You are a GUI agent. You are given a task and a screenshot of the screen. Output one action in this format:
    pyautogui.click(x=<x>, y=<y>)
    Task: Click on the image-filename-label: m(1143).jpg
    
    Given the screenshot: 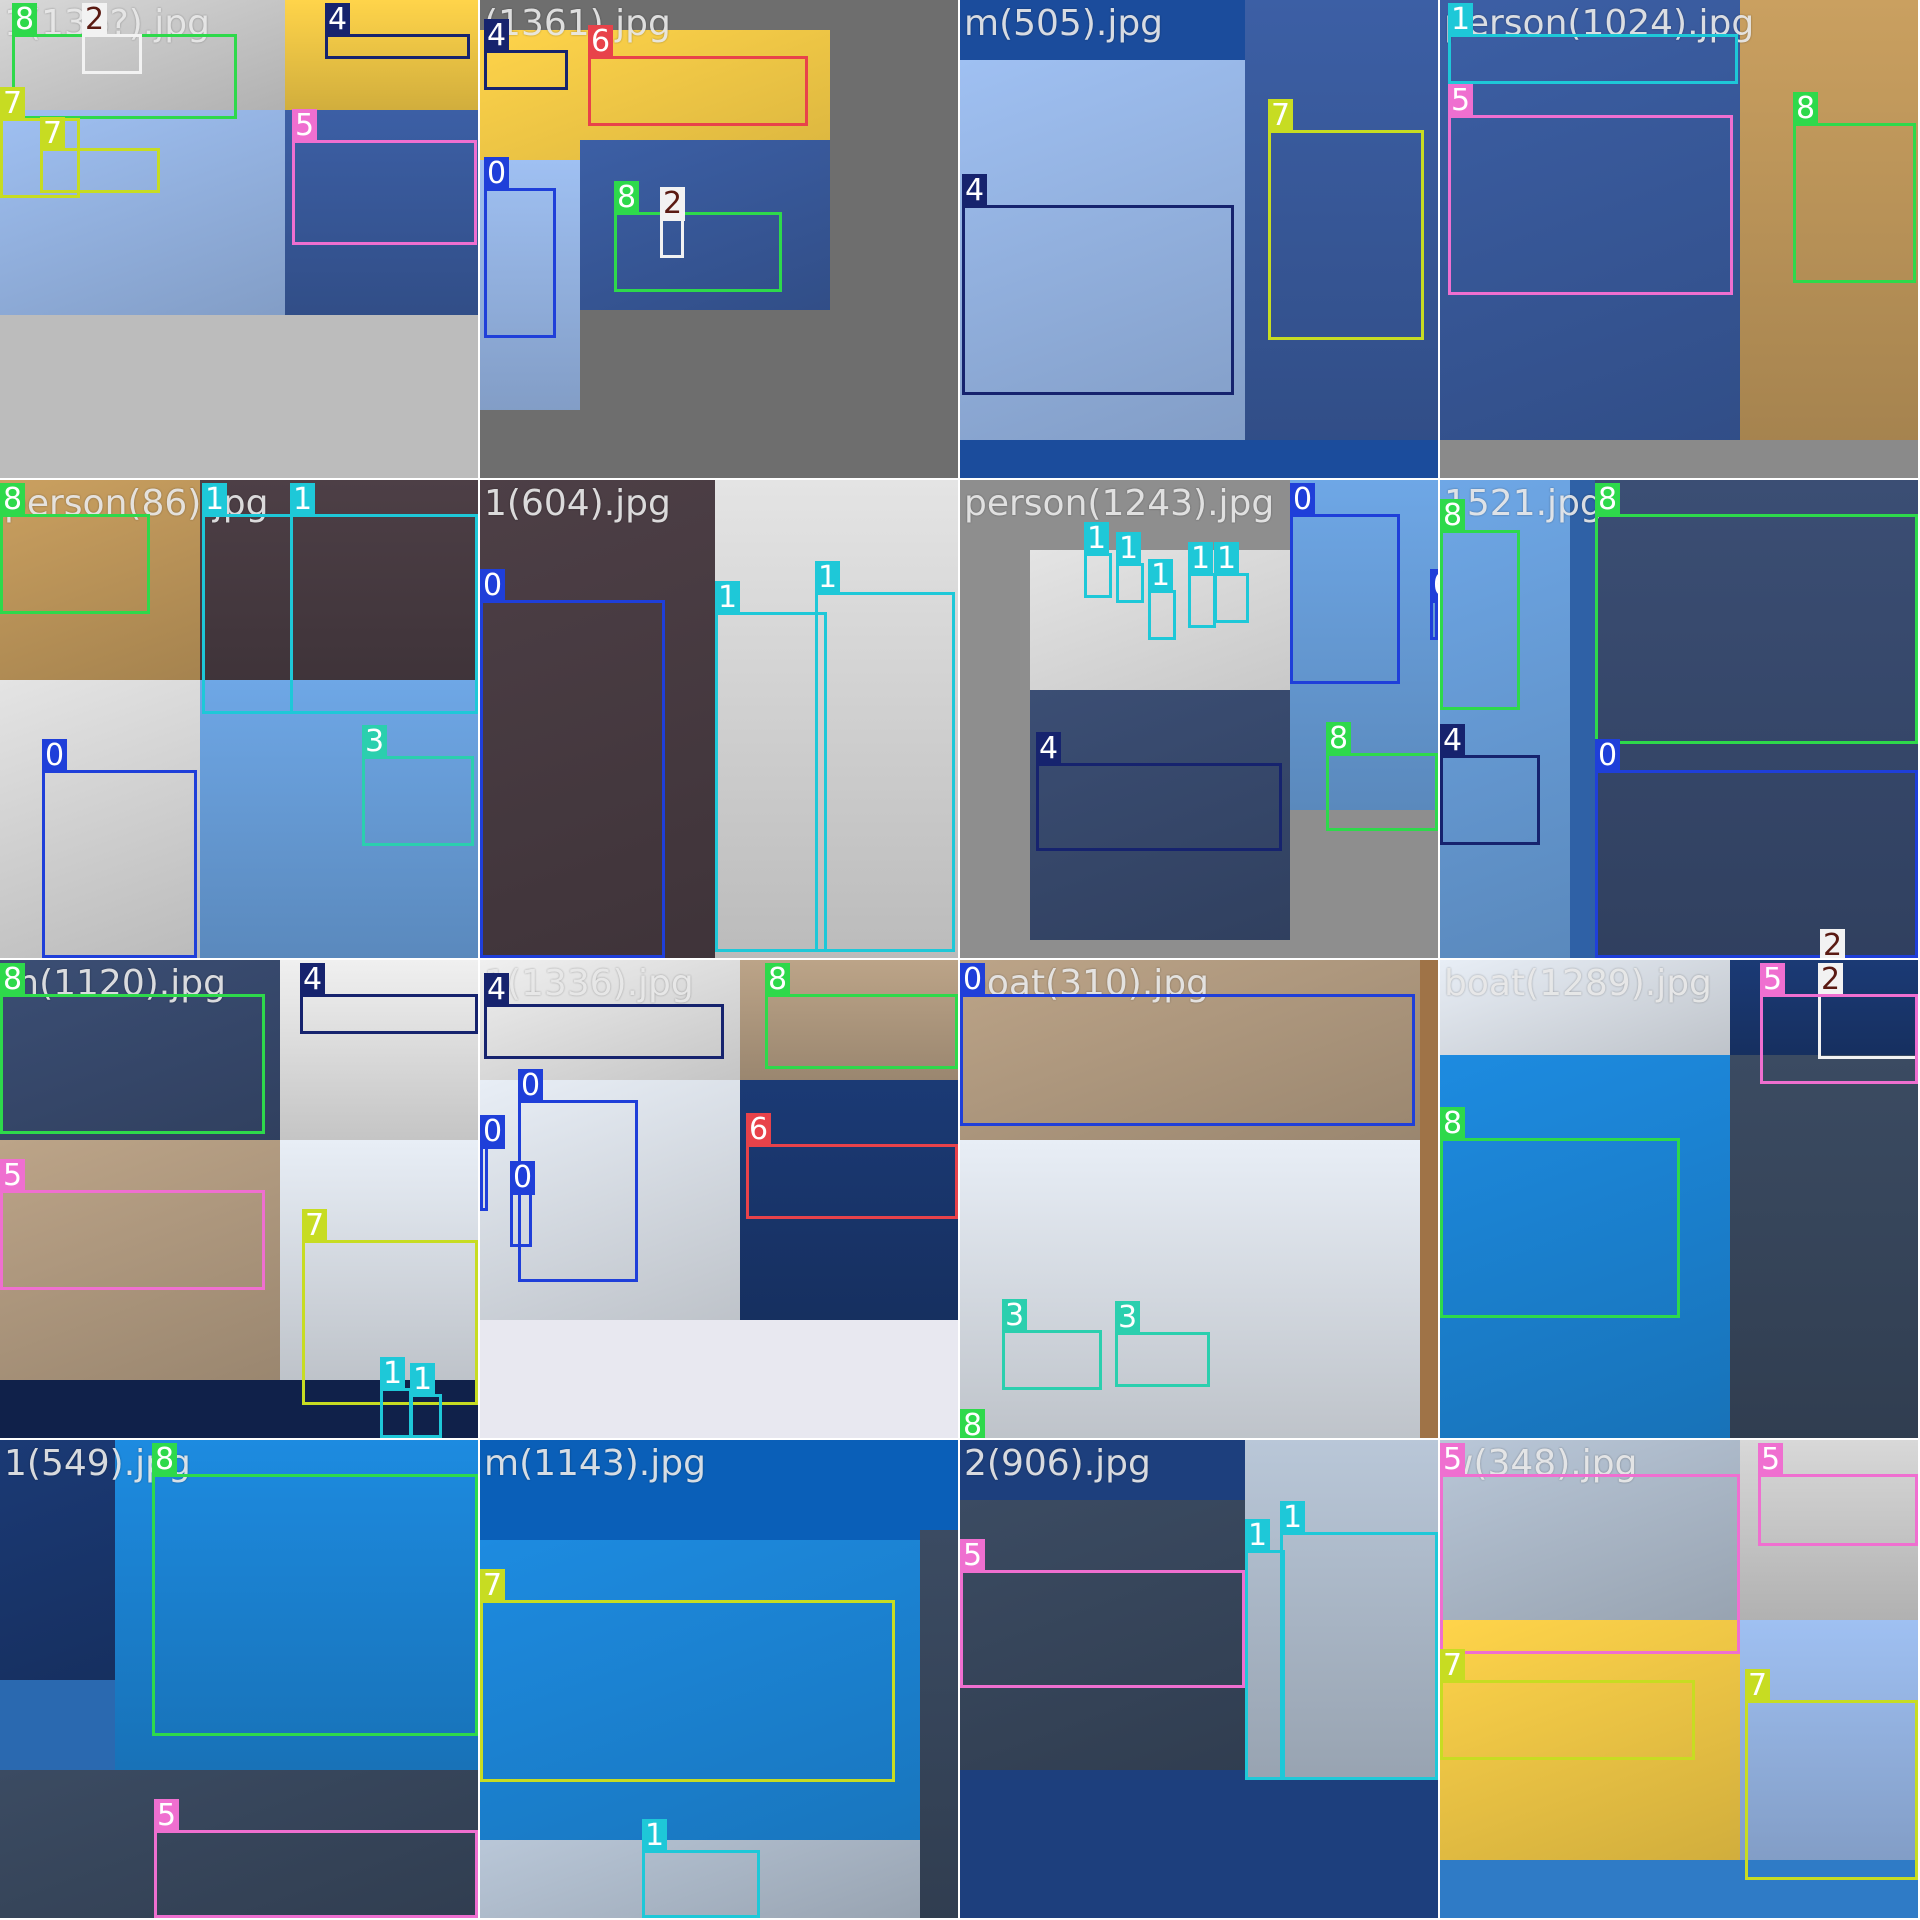 What is the action you would take?
    pyautogui.click(x=595, y=1463)
    